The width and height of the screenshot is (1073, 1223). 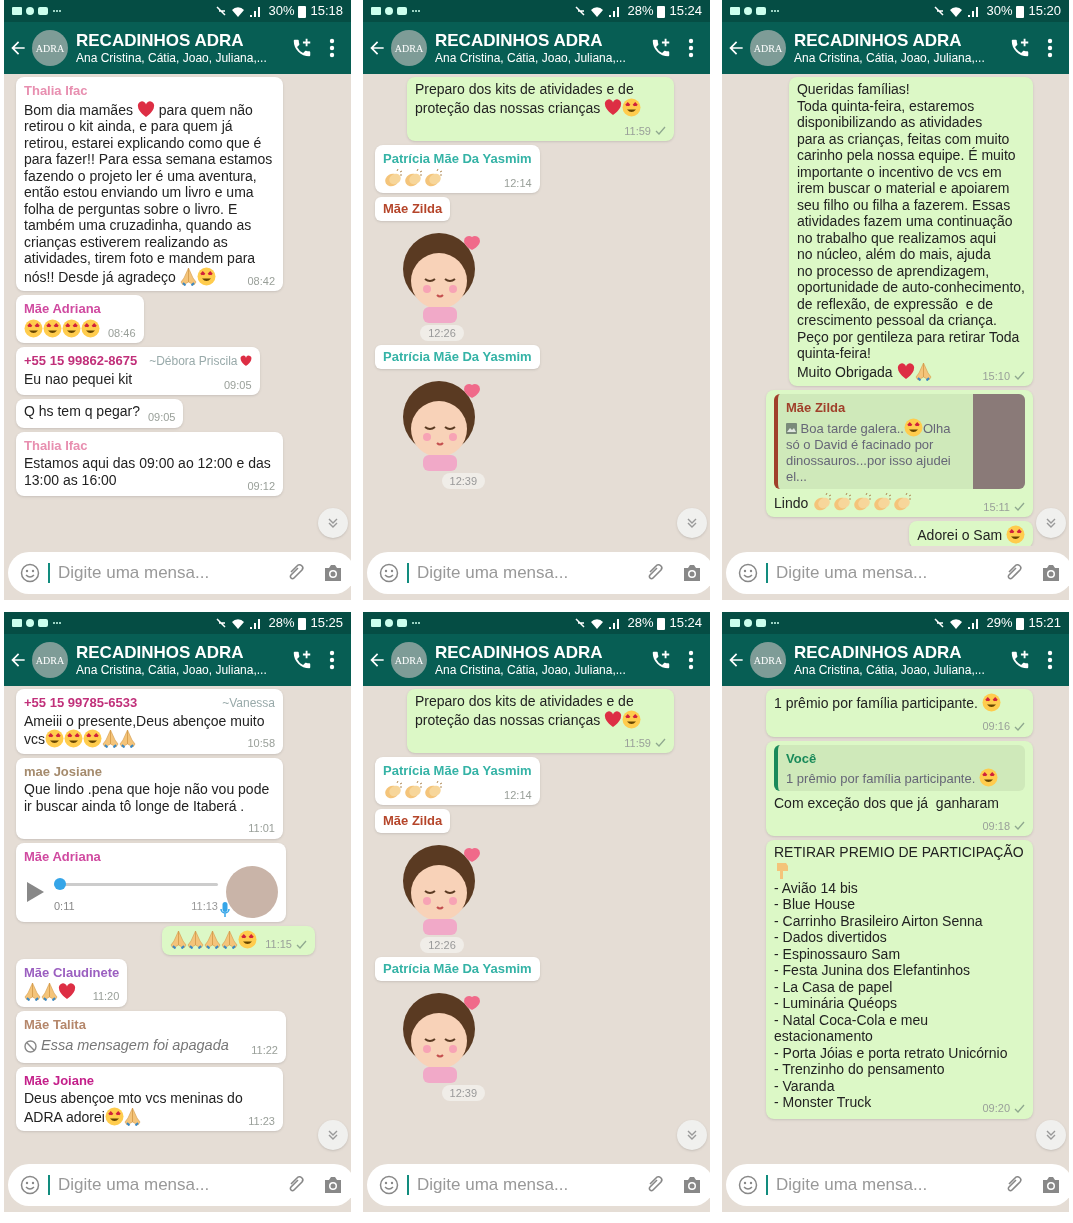 What do you see at coordinates (326, 623) in the screenshot?
I see `clock: 15:25` at bounding box center [326, 623].